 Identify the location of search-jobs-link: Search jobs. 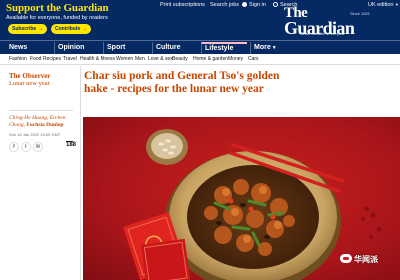
(224, 5).